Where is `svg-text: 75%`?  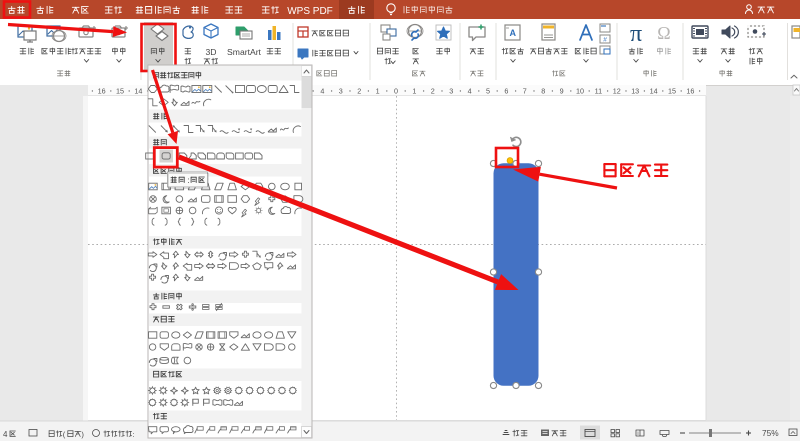
svg-text: 75% is located at coordinates (770, 433).